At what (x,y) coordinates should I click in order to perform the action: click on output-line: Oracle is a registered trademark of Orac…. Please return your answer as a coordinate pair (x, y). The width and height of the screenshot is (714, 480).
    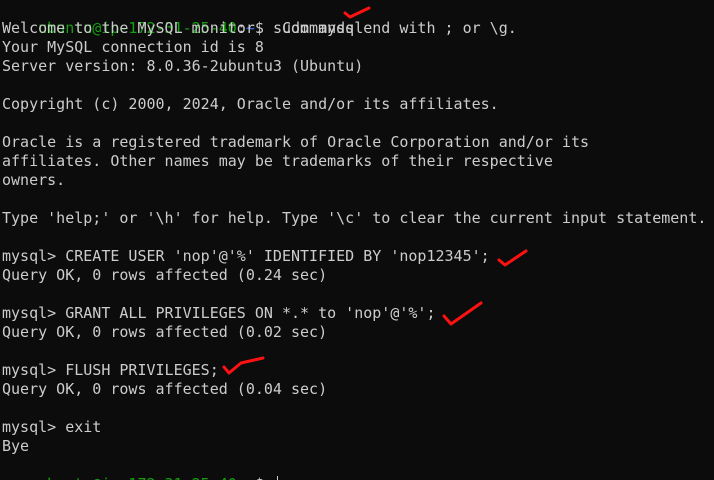
    Looking at the image, I should click on (295, 142).